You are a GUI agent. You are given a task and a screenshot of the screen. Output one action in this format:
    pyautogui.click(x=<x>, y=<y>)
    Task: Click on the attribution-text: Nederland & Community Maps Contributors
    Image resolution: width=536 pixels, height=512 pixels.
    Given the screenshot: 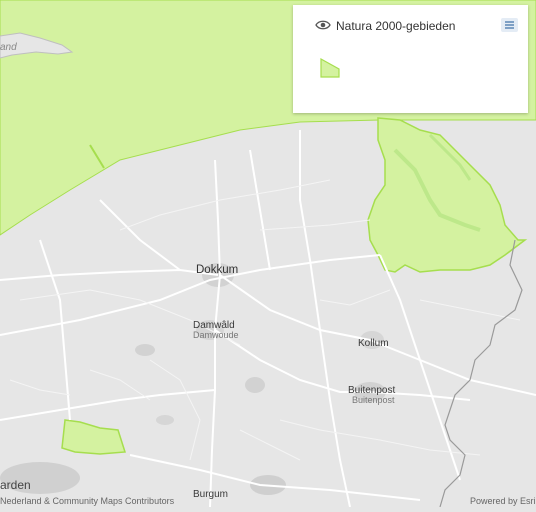 What is the action you would take?
    pyautogui.click(x=87, y=501)
    